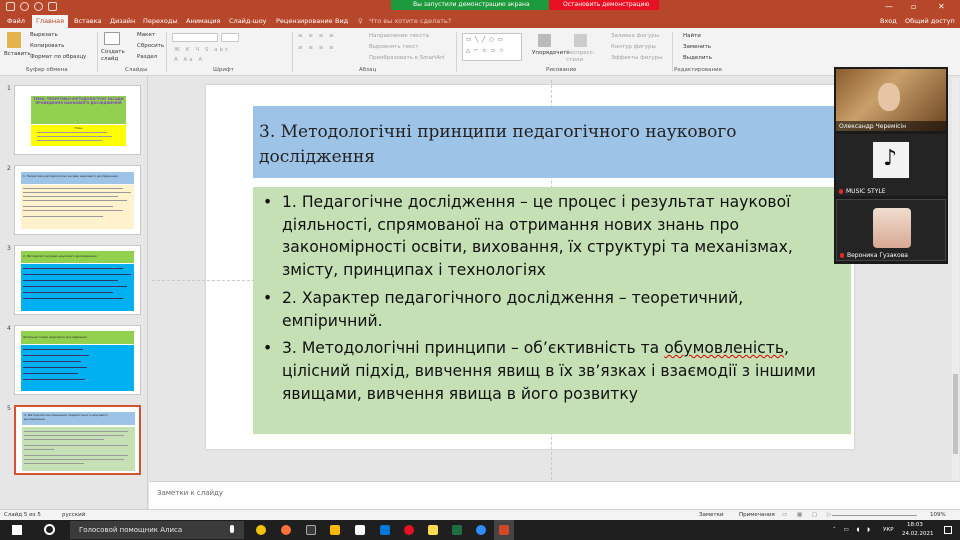 The width and height of the screenshot is (960, 540). I want to click on tab-slideshow: Слайд-шоу, so click(248, 21).